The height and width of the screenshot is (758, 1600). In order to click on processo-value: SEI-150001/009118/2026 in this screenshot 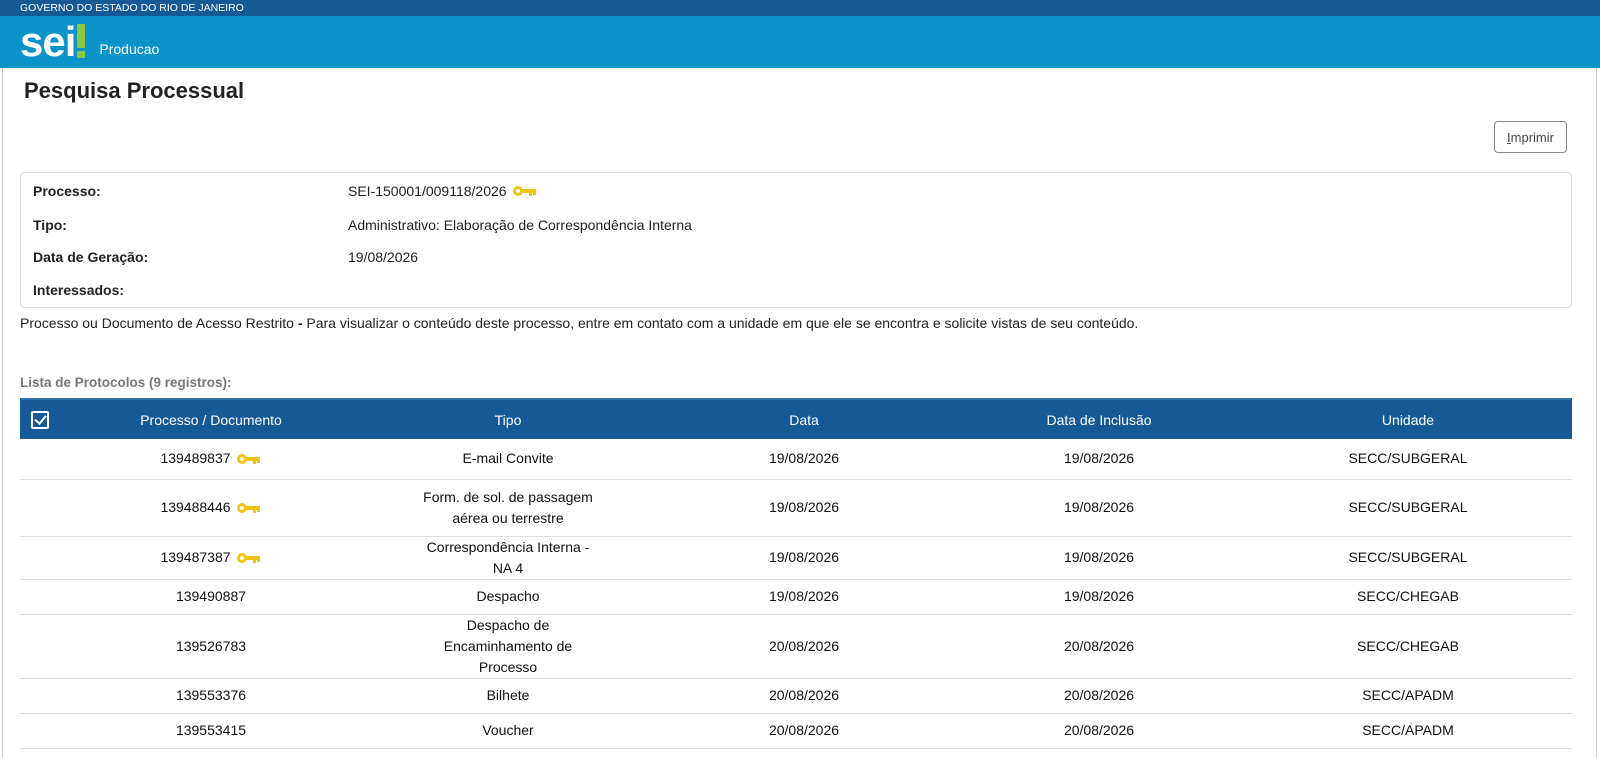, I will do `click(427, 191)`.